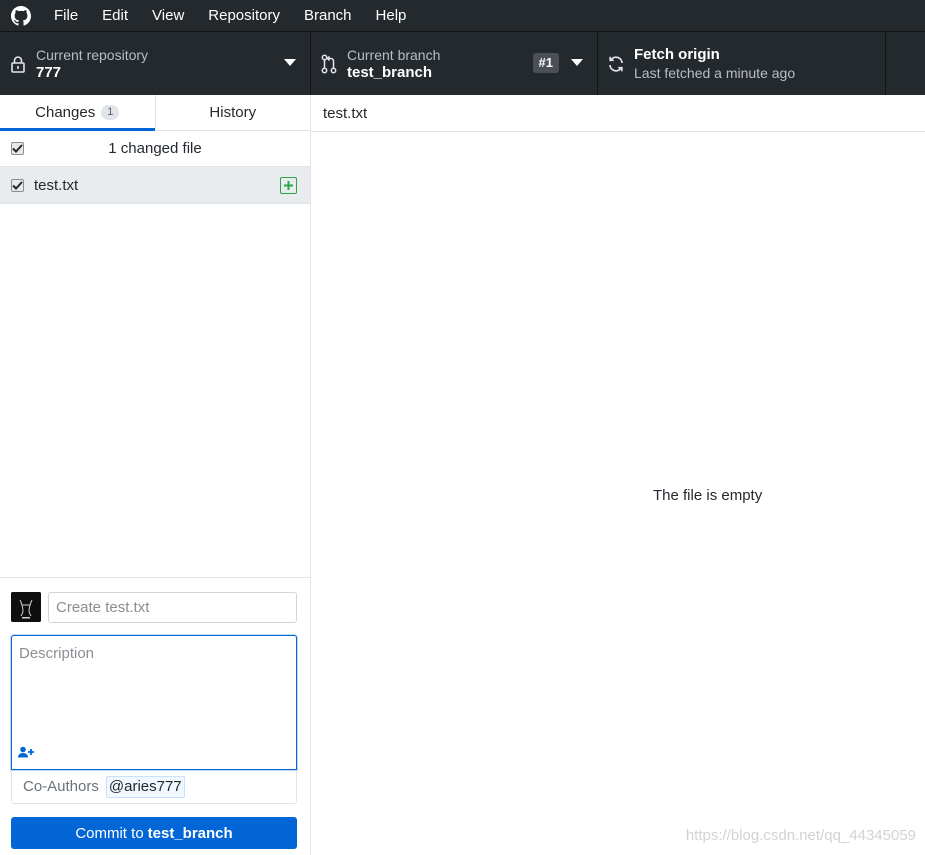  What do you see at coordinates (49, 72) in the screenshot?
I see `repository-name: 777` at bounding box center [49, 72].